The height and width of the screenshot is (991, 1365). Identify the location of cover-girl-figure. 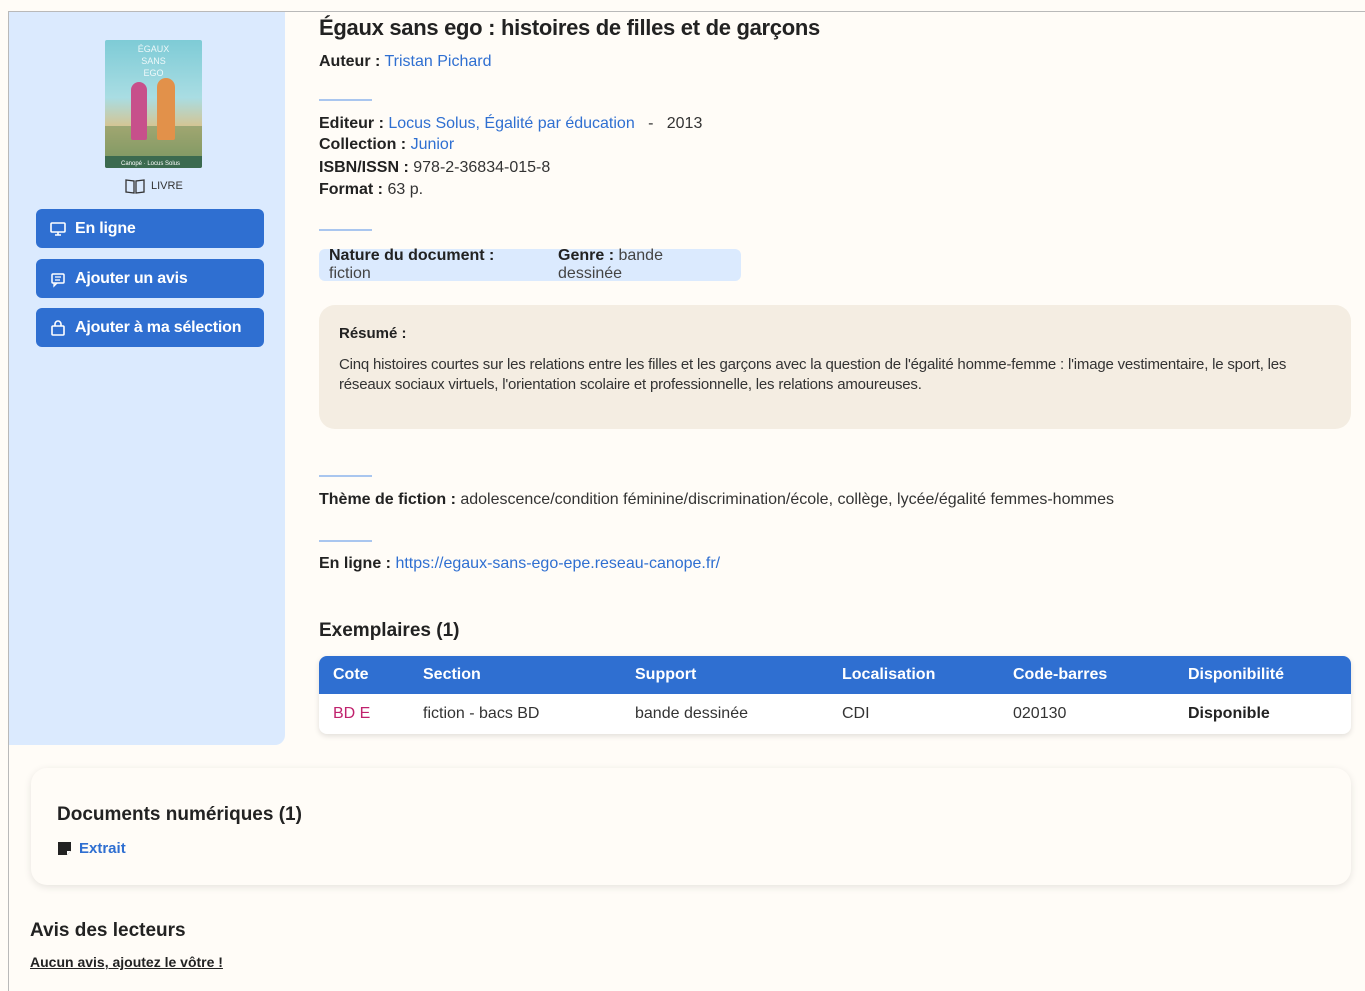
(139, 111).